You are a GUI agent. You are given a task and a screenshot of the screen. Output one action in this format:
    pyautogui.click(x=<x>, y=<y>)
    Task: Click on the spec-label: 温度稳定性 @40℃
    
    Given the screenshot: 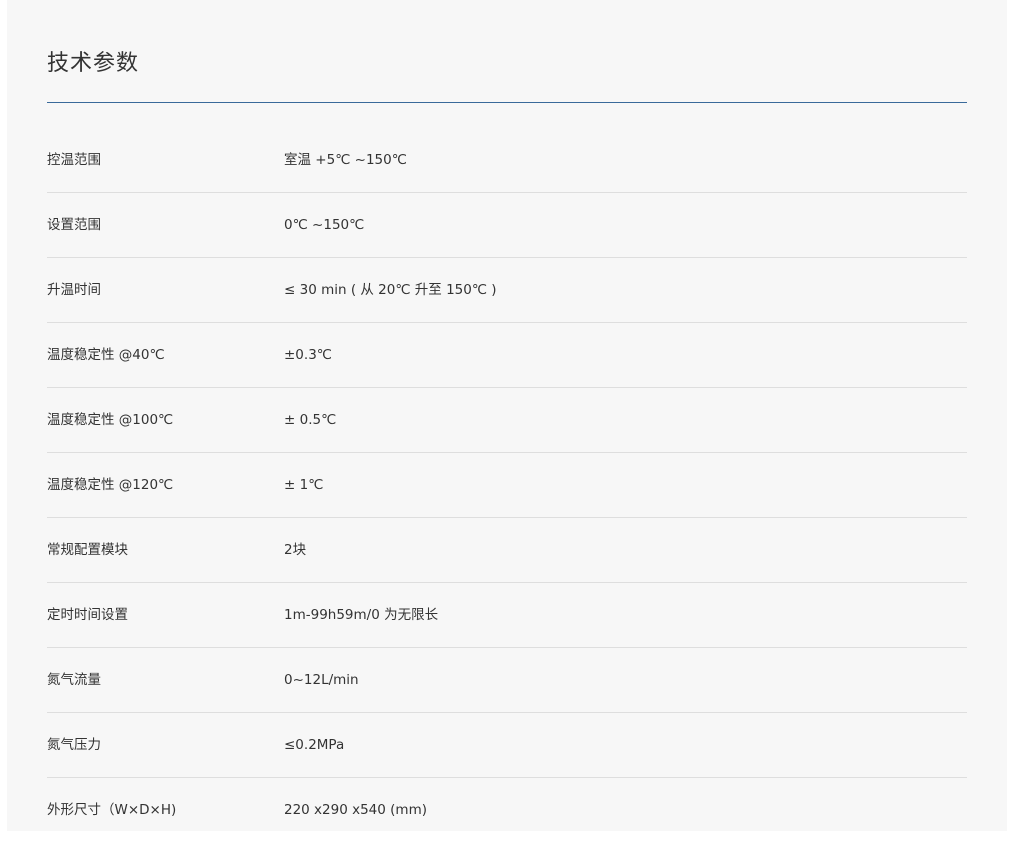 What is the action you would take?
    pyautogui.click(x=106, y=355)
    